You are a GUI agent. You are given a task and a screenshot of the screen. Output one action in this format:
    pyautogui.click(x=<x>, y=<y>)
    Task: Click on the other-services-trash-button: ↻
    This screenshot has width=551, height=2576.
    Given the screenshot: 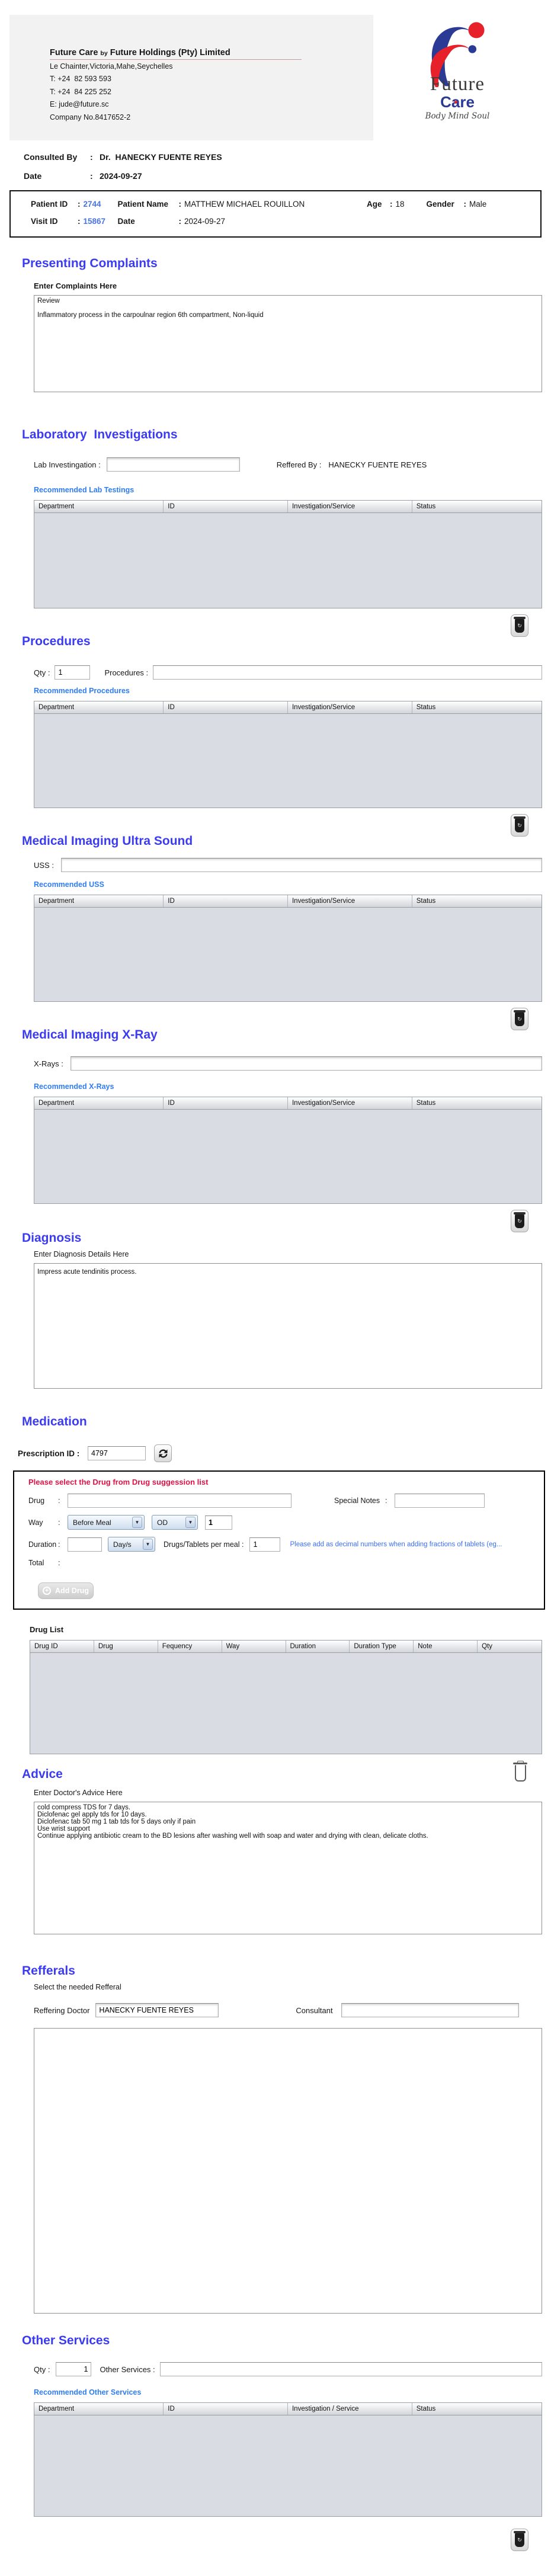 What is the action you would take?
    pyautogui.click(x=519, y=2540)
    